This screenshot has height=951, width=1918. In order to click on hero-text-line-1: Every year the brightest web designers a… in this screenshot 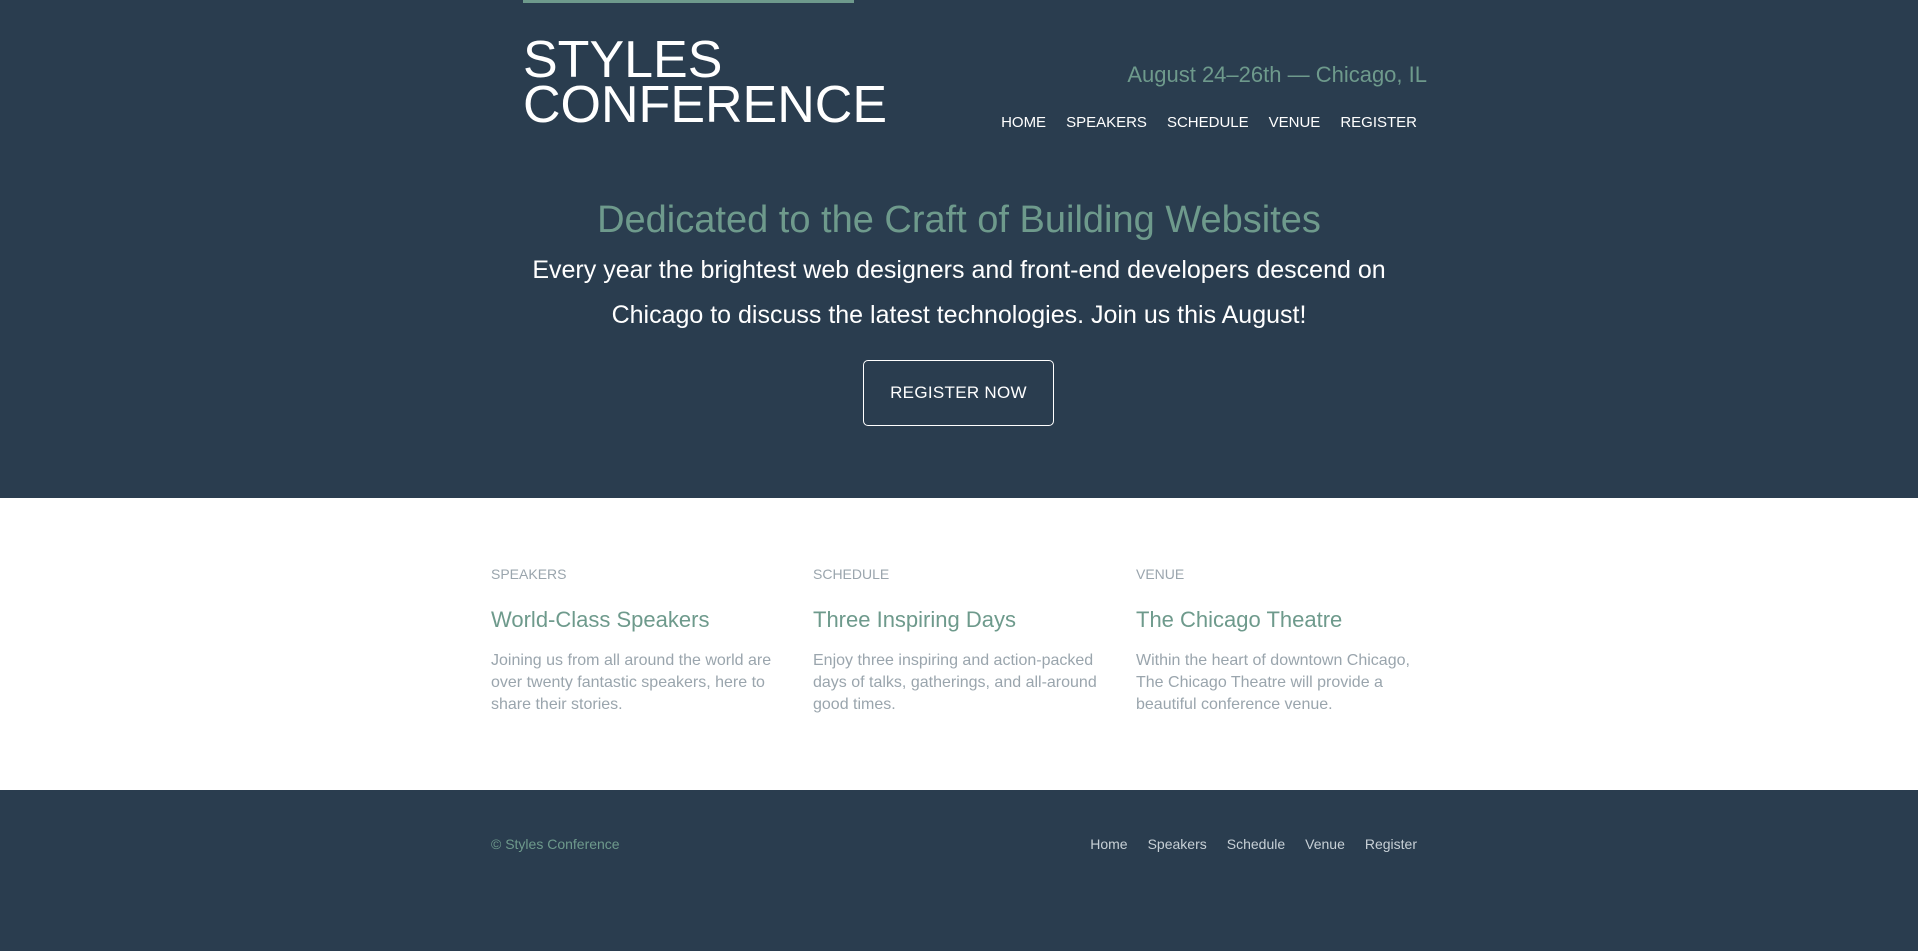, I will do `click(959, 270)`.